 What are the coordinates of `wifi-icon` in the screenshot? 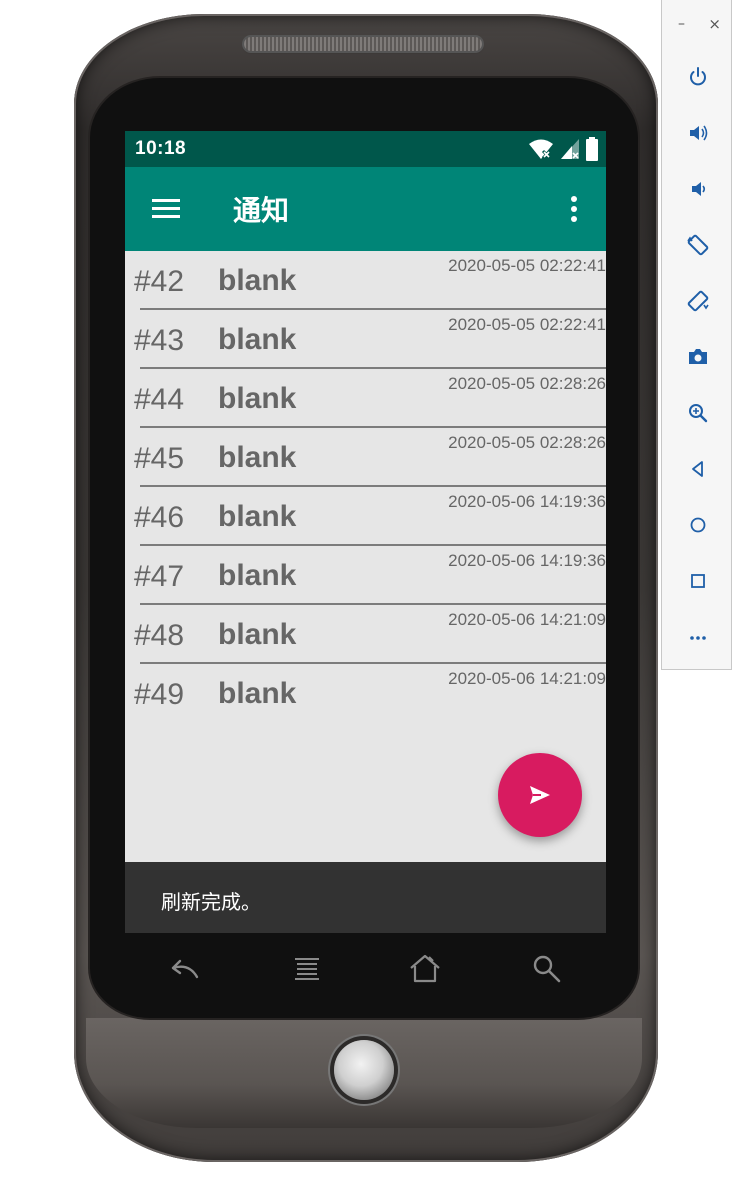 It's located at (541, 151).